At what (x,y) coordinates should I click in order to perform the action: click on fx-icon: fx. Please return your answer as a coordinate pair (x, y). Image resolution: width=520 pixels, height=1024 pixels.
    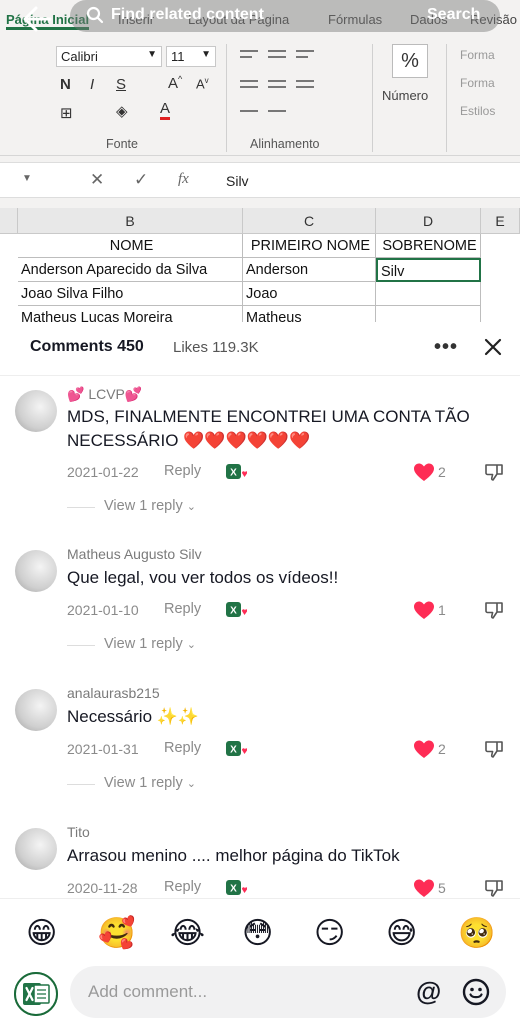
    Looking at the image, I should click on (183, 179).